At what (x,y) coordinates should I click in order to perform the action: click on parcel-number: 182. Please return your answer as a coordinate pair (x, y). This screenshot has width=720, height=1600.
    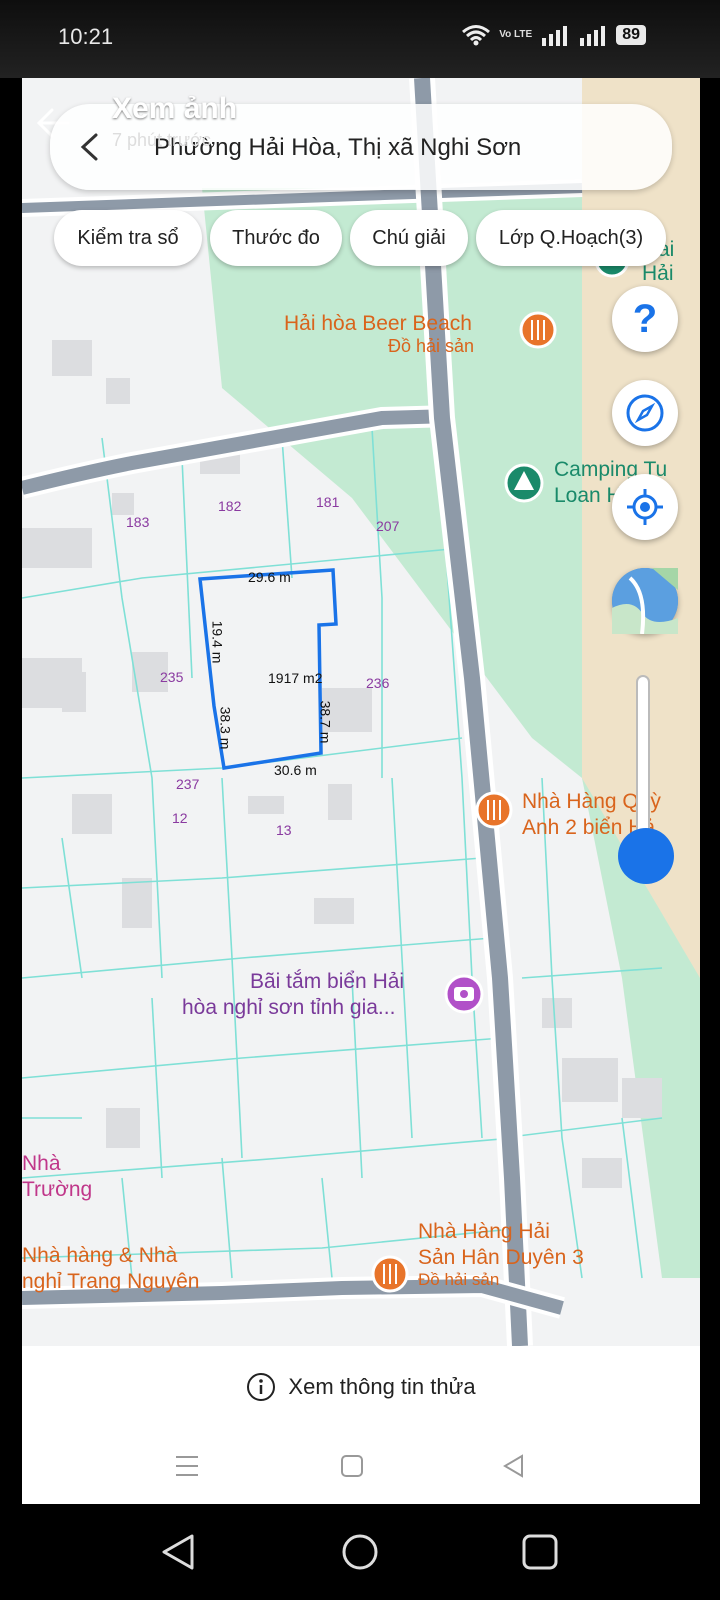
    Looking at the image, I should click on (229, 506).